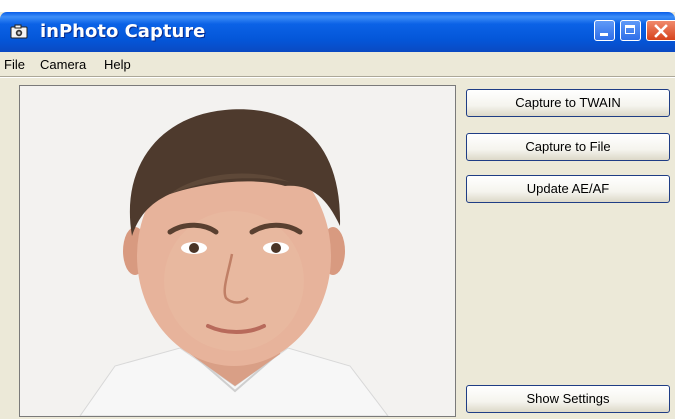  I want to click on close-icon, so click(661, 31).